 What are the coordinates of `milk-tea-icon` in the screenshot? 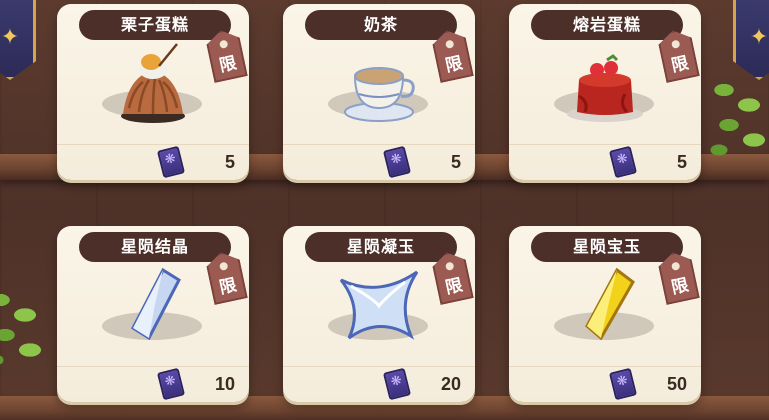 It's located at (379, 94).